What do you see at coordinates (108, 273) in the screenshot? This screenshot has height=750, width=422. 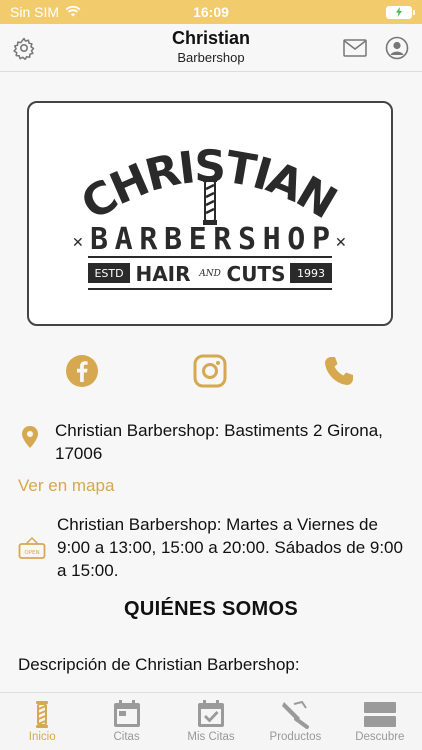 I see `logo-estd: ESTD` at bounding box center [108, 273].